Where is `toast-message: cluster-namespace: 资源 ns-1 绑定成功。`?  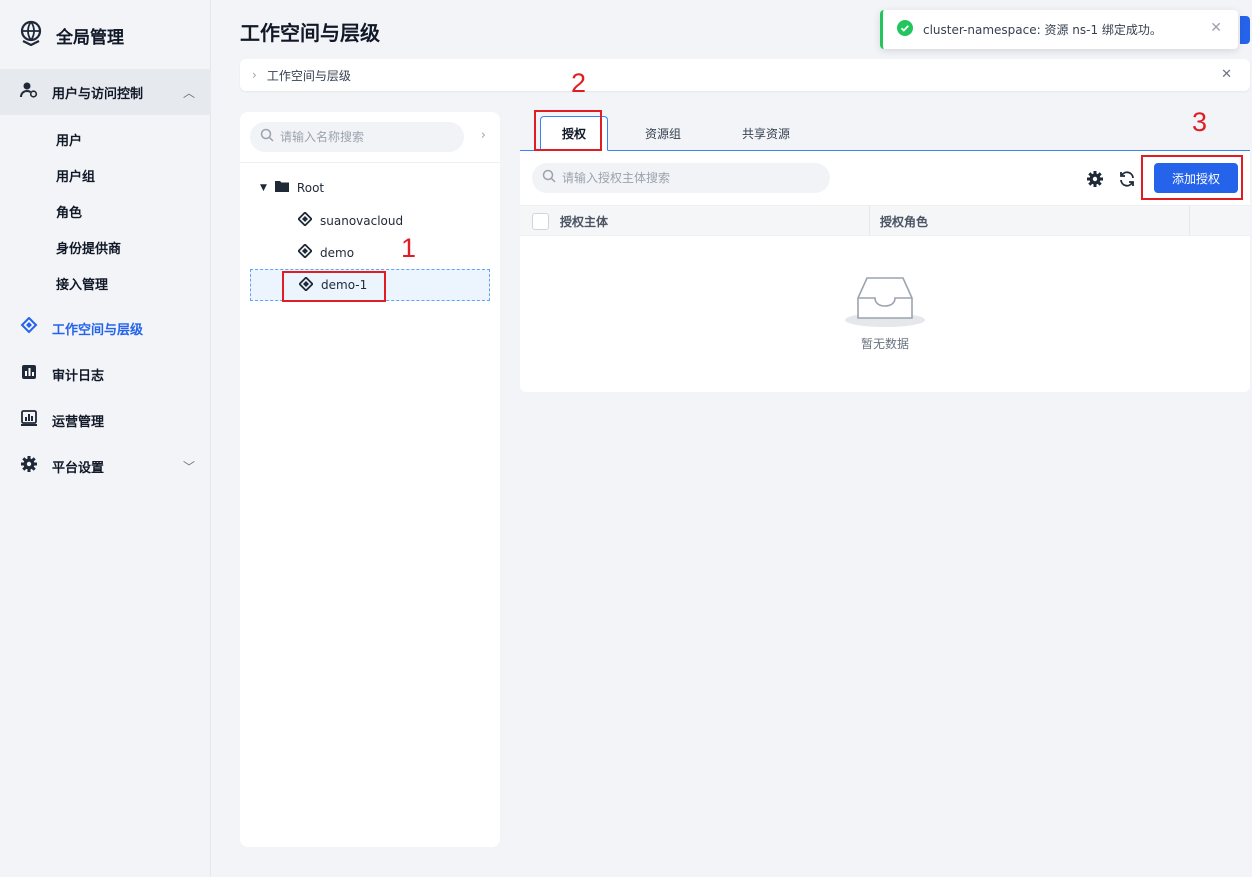 toast-message: cluster-namespace: 资源 ns-1 绑定成功。 is located at coordinates (1042, 30).